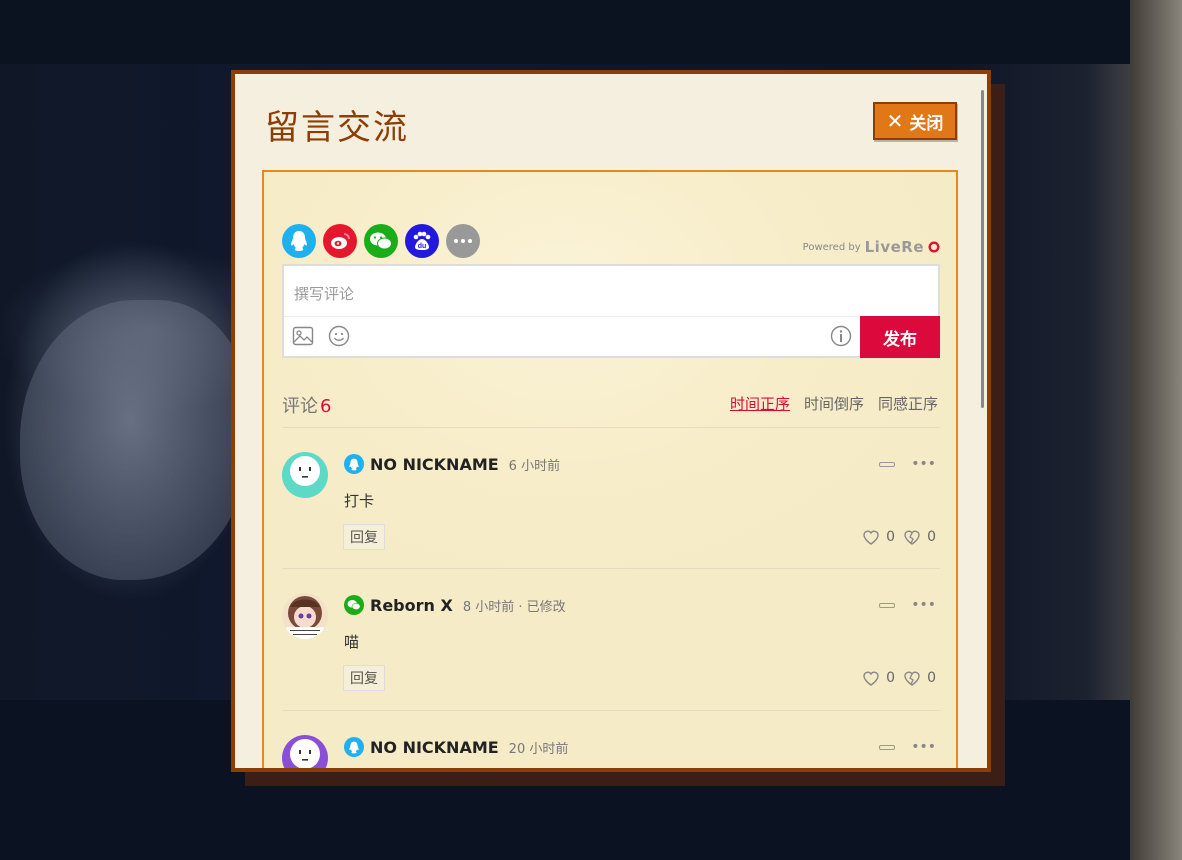  What do you see at coordinates (337, 128) in the screenshot?
I see `dialog-title: 留言交流` at bounding box center [337, 128].